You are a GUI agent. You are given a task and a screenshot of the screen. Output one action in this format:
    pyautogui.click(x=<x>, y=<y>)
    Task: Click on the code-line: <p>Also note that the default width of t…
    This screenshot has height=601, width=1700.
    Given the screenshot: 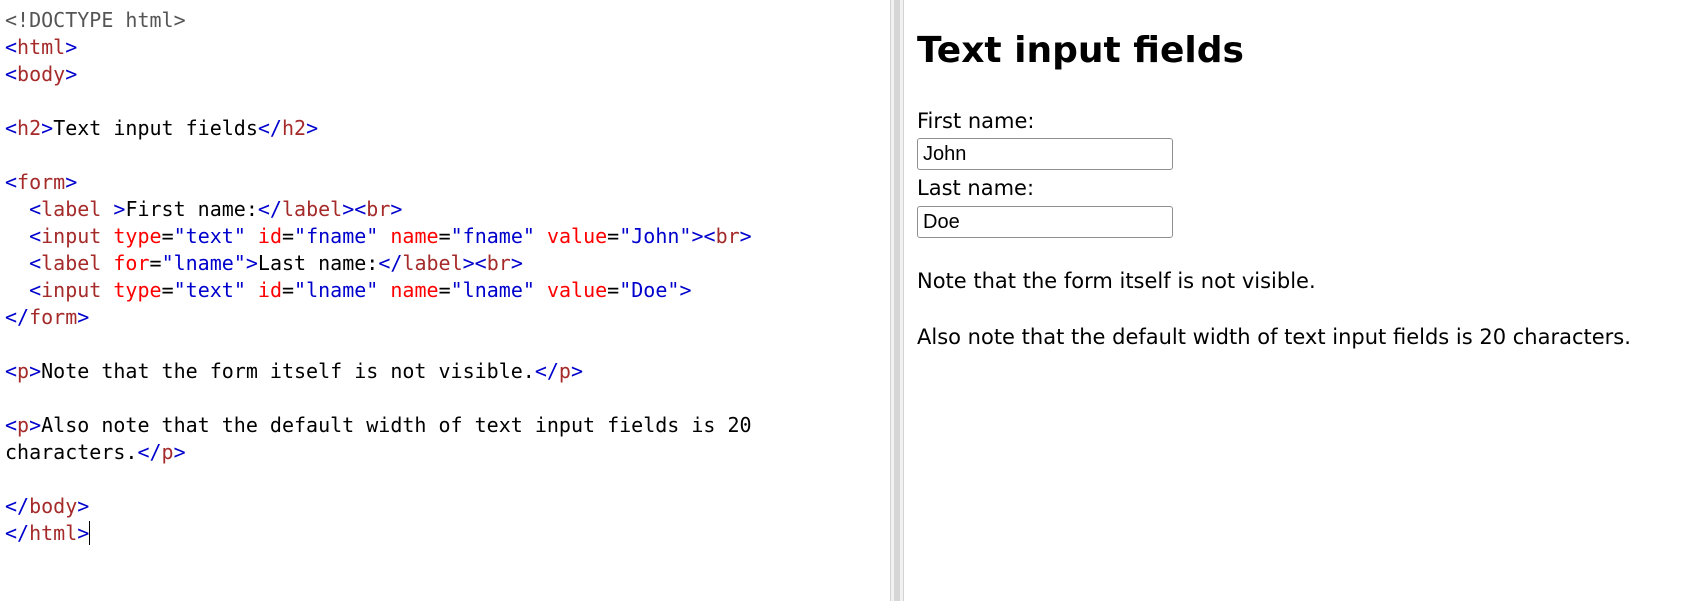 What is the action you would take?
    pyautogui.click(x=378, y=425)
    